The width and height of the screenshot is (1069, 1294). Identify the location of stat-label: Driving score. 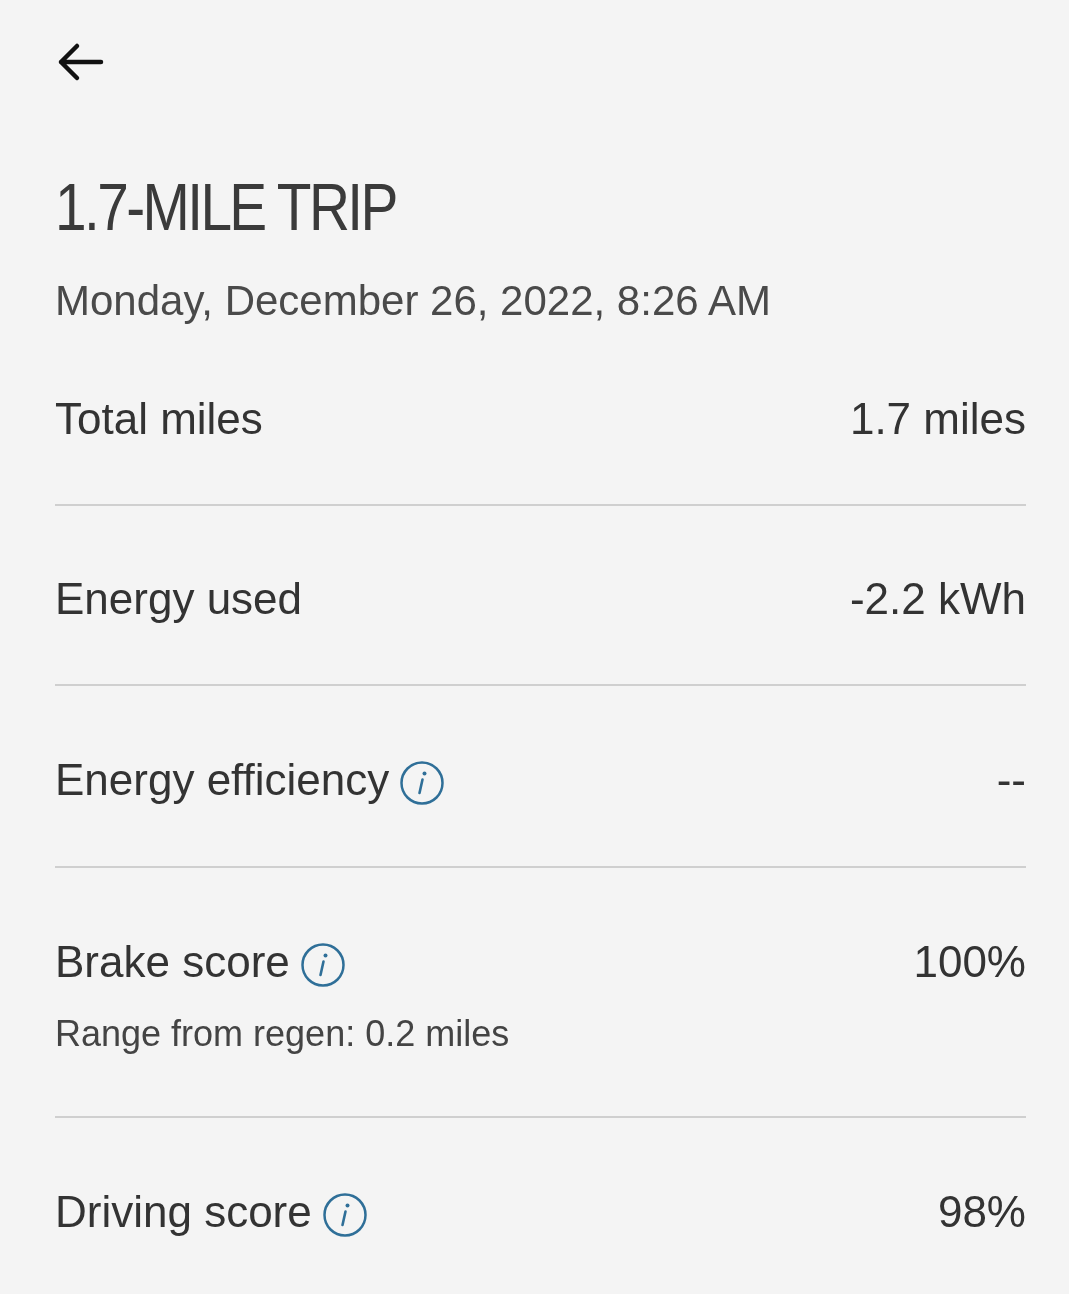
(183, 1212).